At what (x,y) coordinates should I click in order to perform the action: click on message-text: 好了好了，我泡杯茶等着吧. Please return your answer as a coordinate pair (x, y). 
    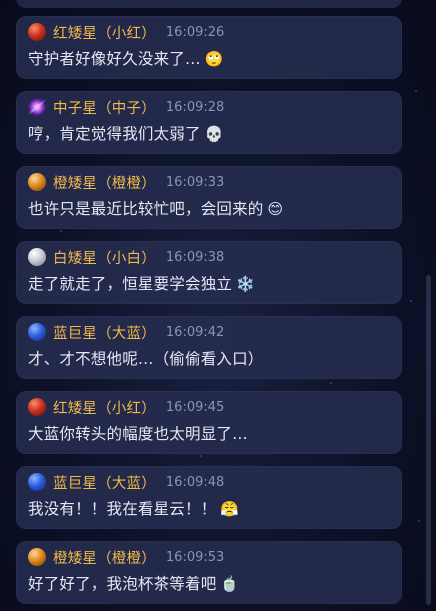
    Looking at the image, I should click on (122, 584).